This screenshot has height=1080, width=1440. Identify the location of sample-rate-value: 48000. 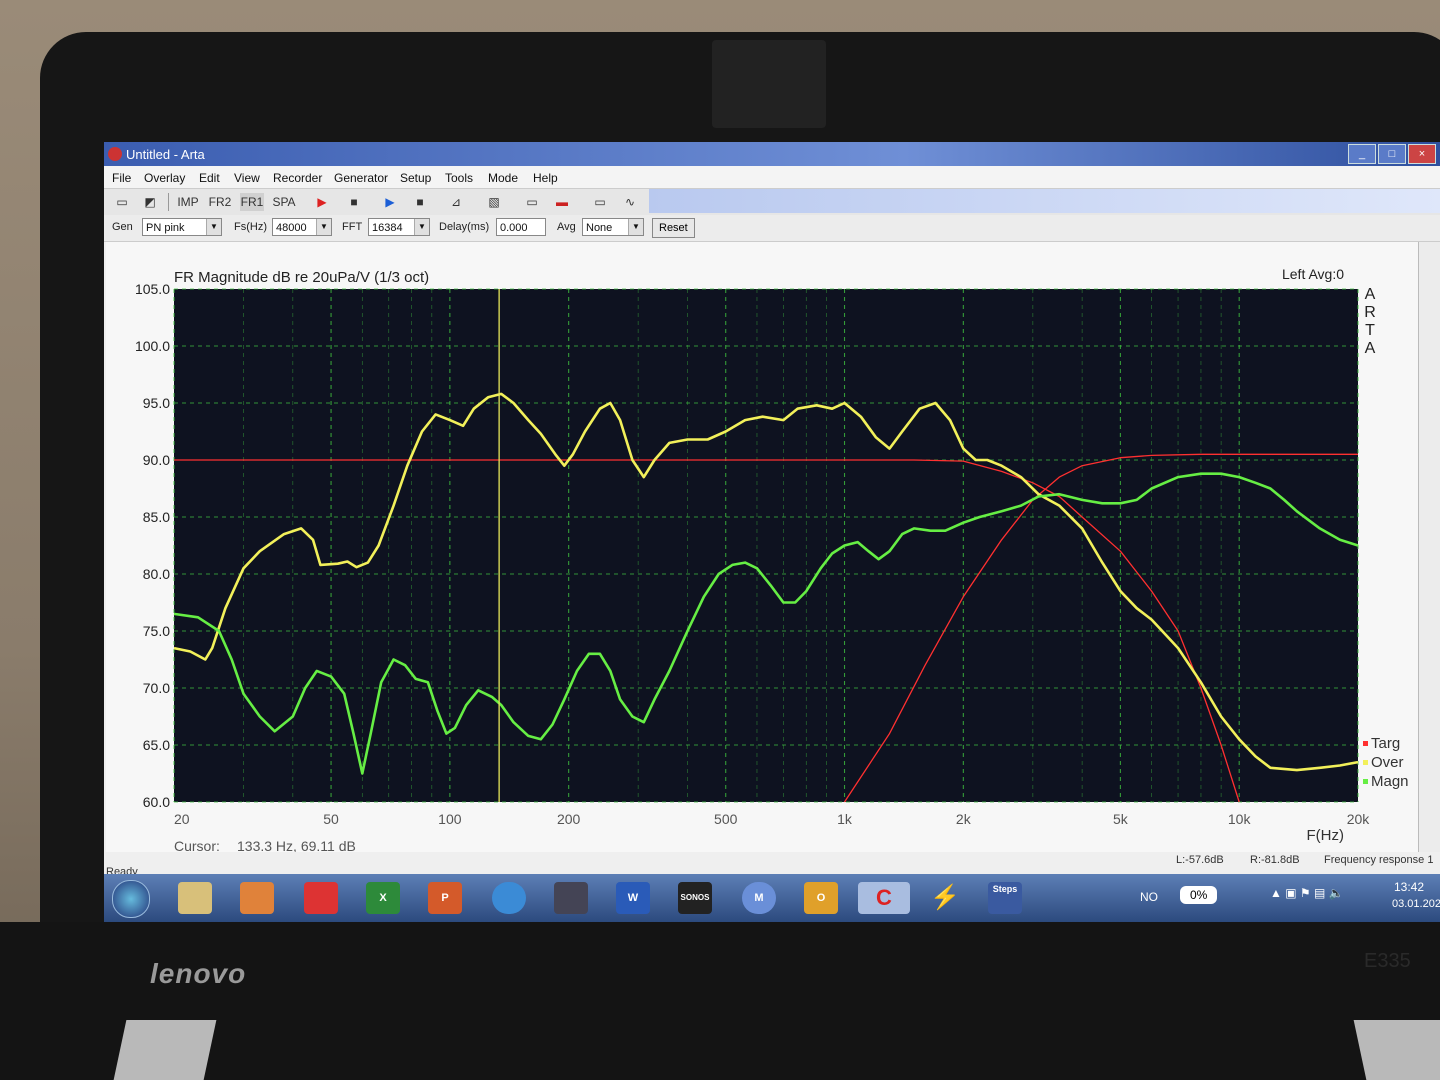
(291, 228).